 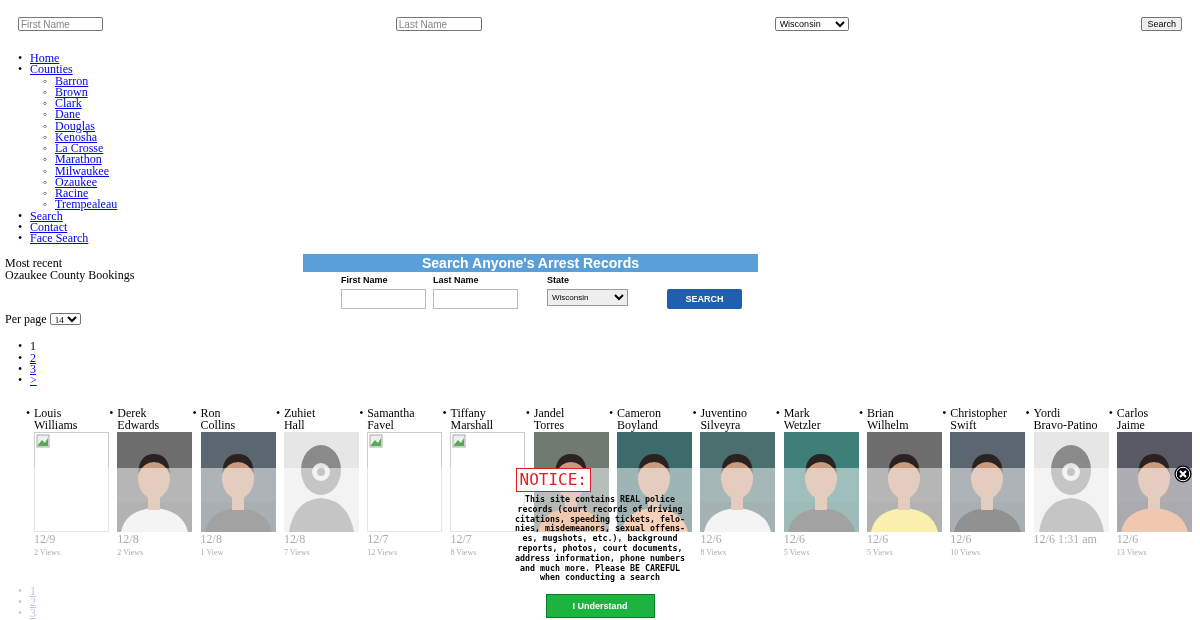 What do you see at coordinates (34, 264) in the screenshot?
I see `heading-text: Most recent` at bounding box center [34, 264].